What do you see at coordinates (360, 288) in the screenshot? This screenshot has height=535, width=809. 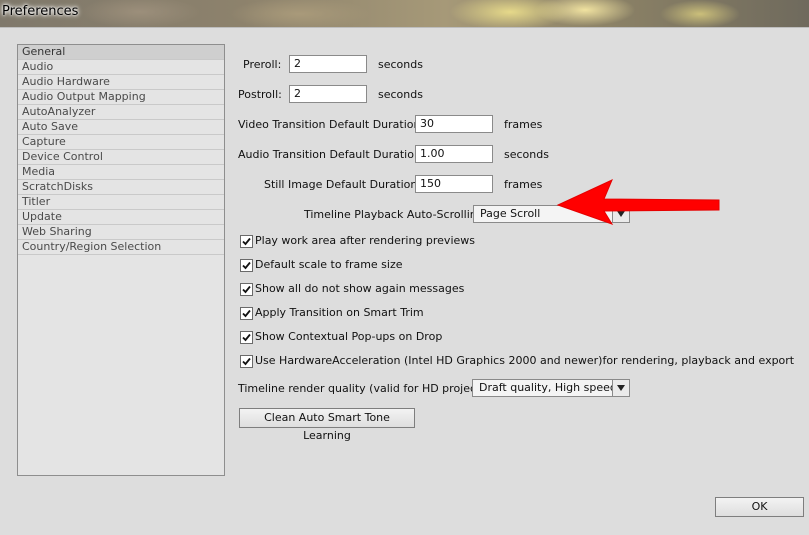 I see `checkbox-label: Show all do not show again messages` at bounding box center [360, 288].